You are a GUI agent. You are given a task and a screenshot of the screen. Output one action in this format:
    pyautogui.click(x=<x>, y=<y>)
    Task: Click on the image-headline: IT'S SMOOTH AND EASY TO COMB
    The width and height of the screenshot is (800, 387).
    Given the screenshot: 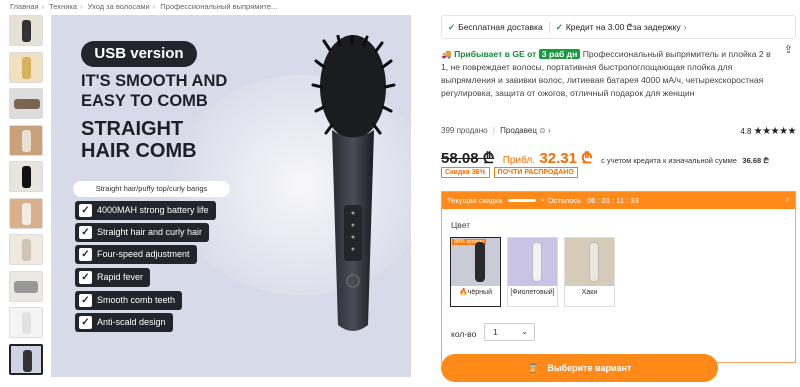 What is the action you would take?
    pyautogui.click(x=154, y=91)
    